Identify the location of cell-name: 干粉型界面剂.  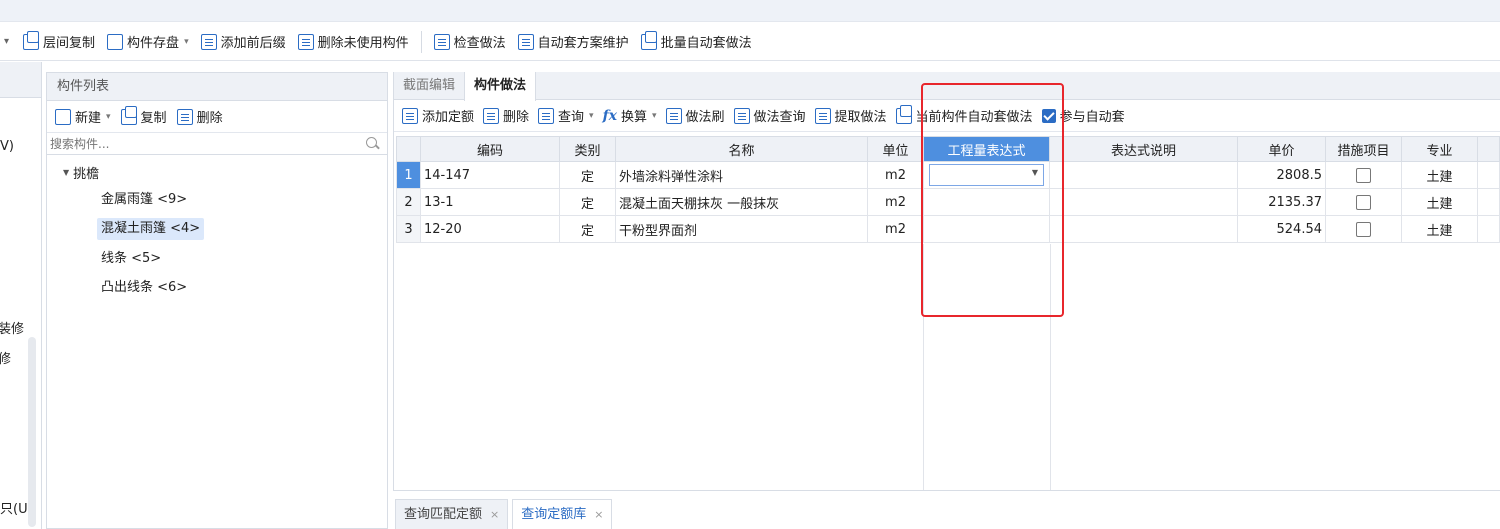
(741, 229).